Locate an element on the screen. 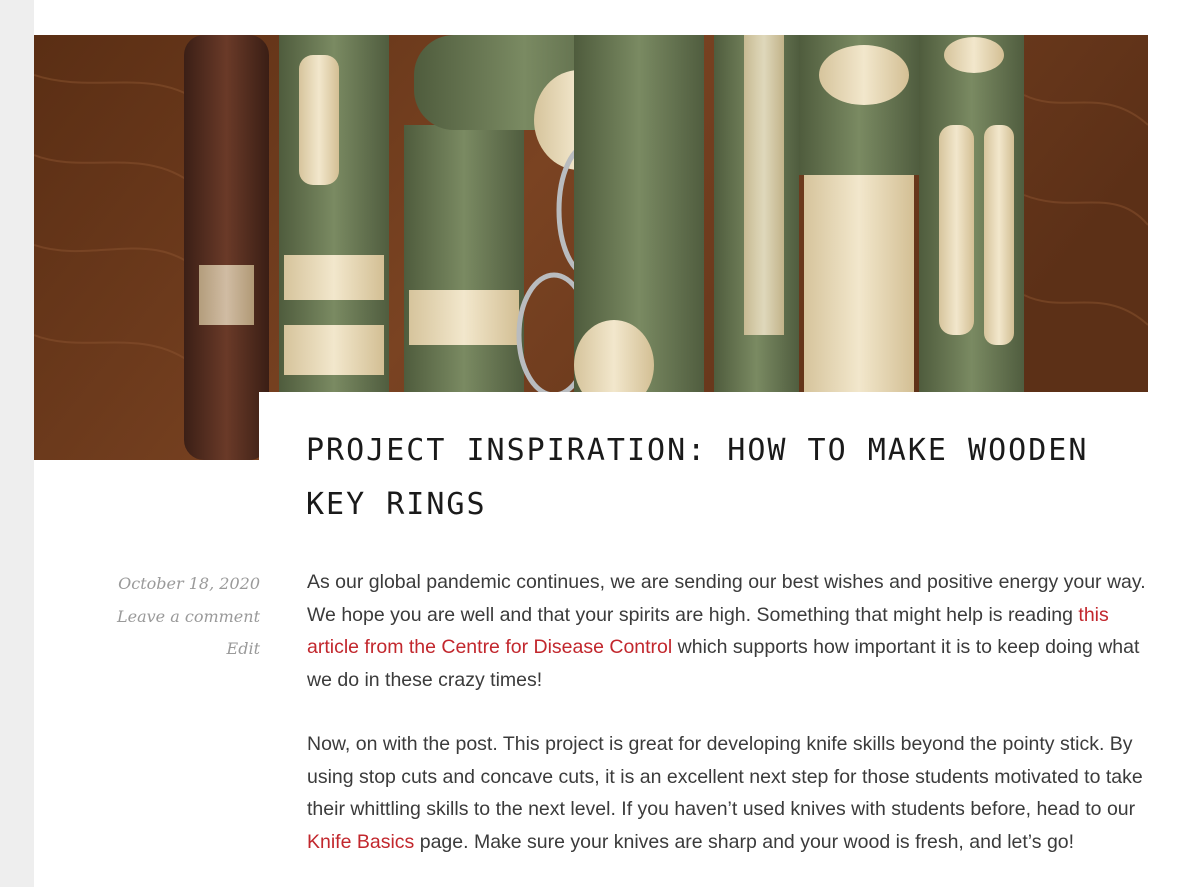 This screenshot has width=1200, height=887. post-meta: October 18, 2020 Leave a comment Edit is located at coordinates (175, 617).